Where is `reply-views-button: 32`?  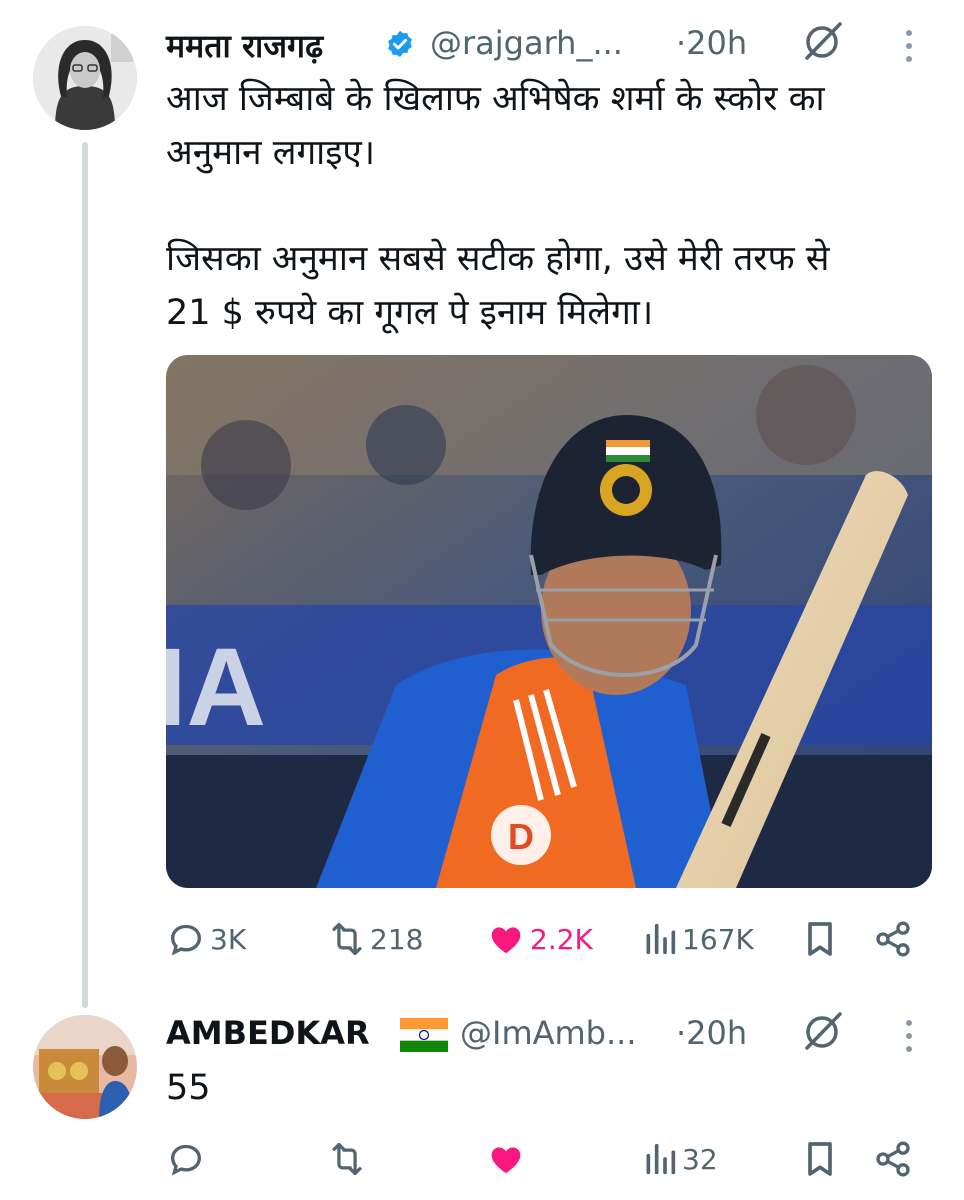
reply-views-button: 32 is located at coordinates (680, 1159).